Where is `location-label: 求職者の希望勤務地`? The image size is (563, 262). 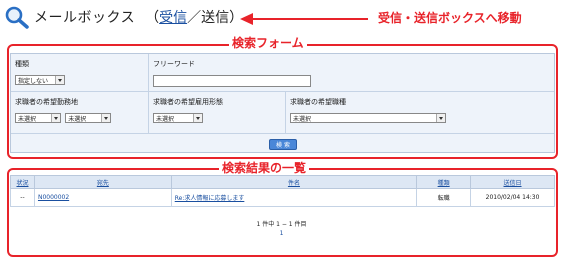
location-label: 求職者の希望勤務地 is located at coordinates (46, 102).